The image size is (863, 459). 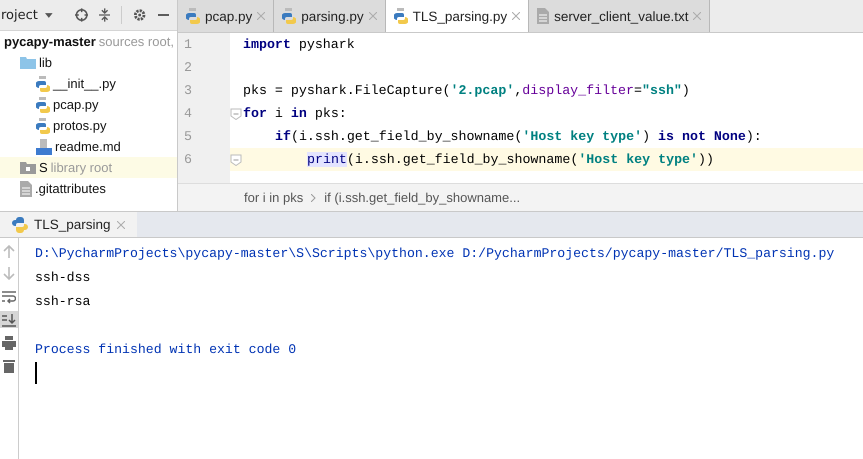 What do you see at coordinates (88, 62) in the screenshot?
I see `tree-item: lib` at bounding box center [88, 62].